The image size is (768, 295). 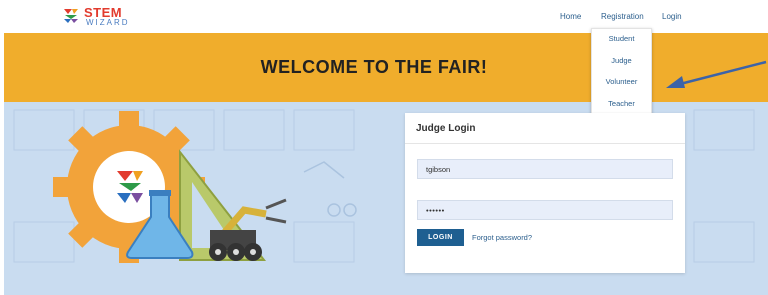 I want to click on forgot-password-link: Forgot password?, so click(x=502, y=237).